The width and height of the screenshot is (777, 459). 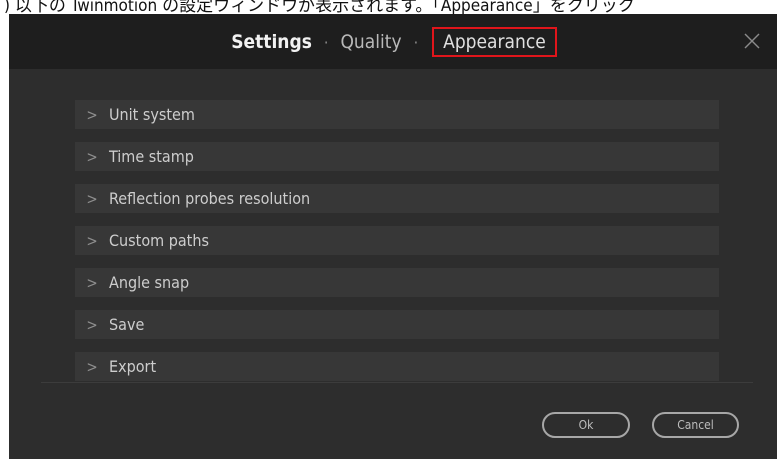 What do you see at coordinates (397, 382) in the screenshot?
I see `footer-divider` at bounding box center [397, 382].